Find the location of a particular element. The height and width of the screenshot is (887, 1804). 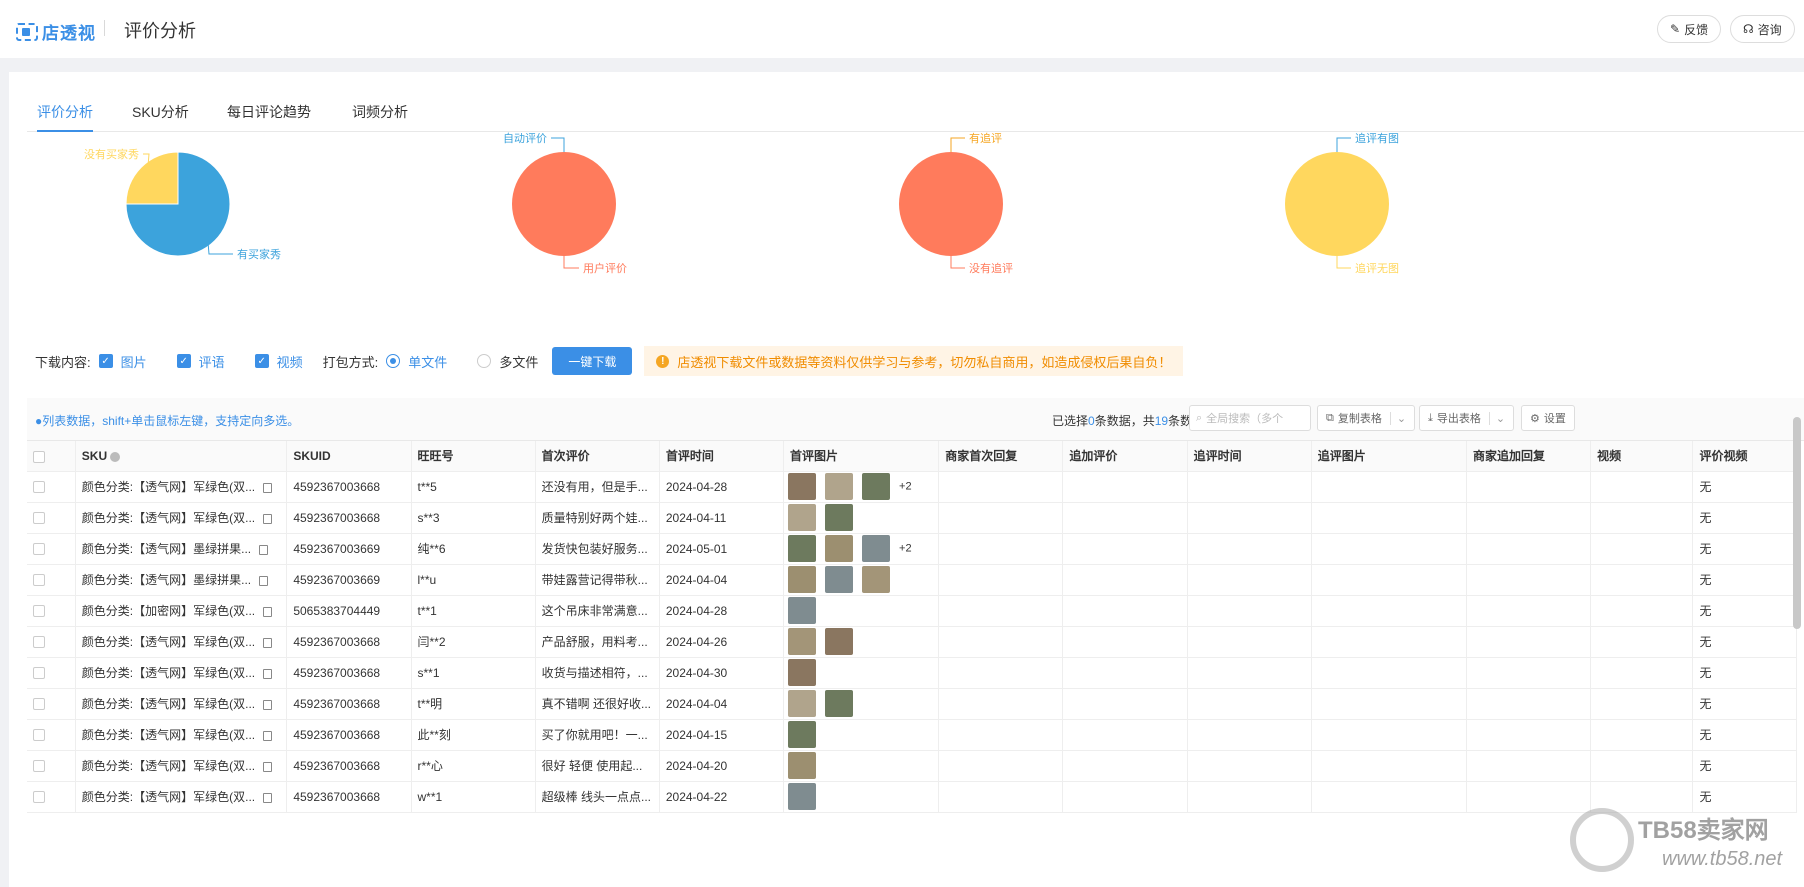

table-scrollbar is located at coordinates (1797, 523).